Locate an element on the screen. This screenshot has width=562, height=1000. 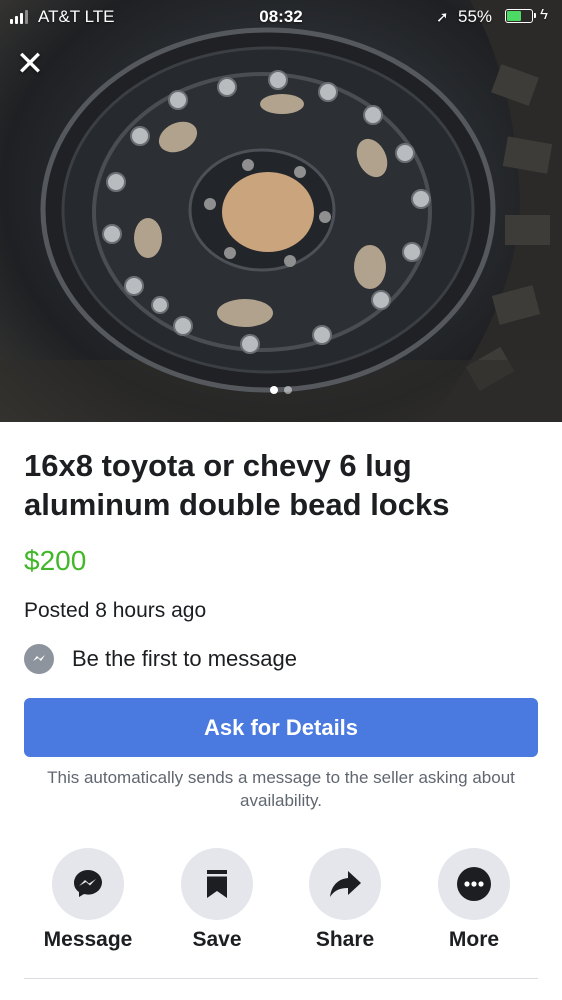
message-circle is located at coordinates (88, 884).